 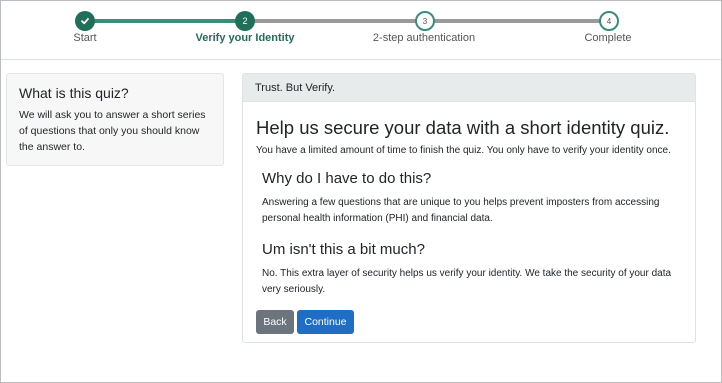 I want to click on quiz-info-title: What is this quiz?, so click(x=74, y=93).